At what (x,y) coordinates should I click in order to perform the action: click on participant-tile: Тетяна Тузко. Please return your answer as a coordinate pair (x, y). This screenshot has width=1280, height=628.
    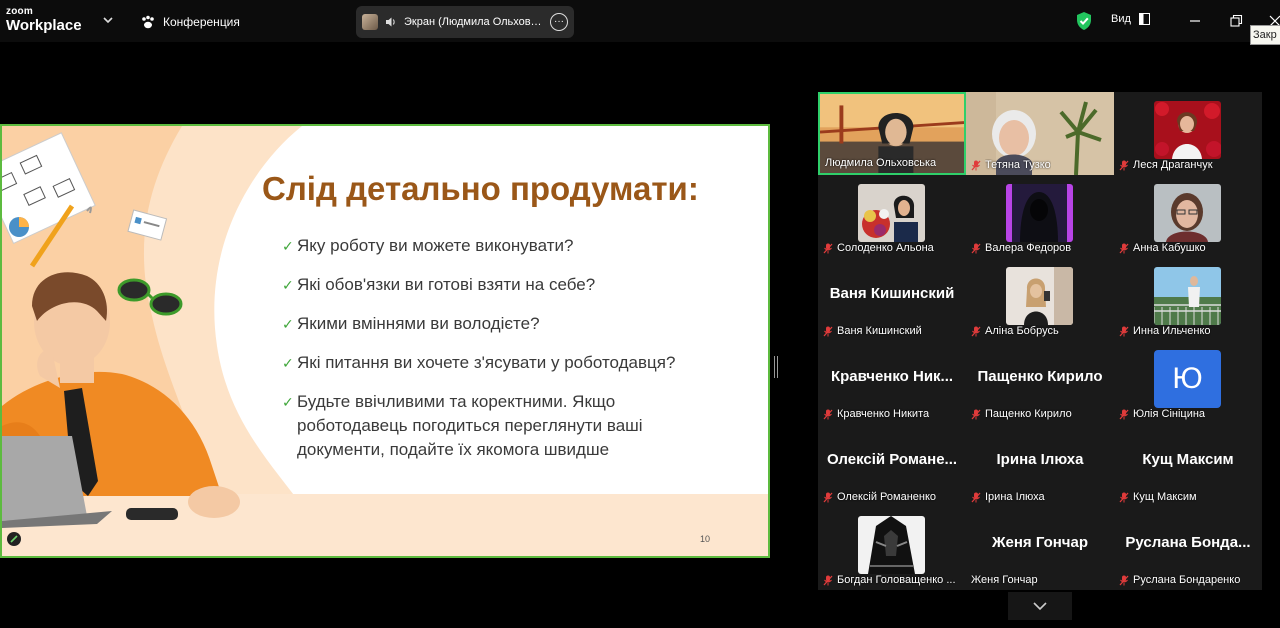
    Looking at the image, I should click on (1040, 133).